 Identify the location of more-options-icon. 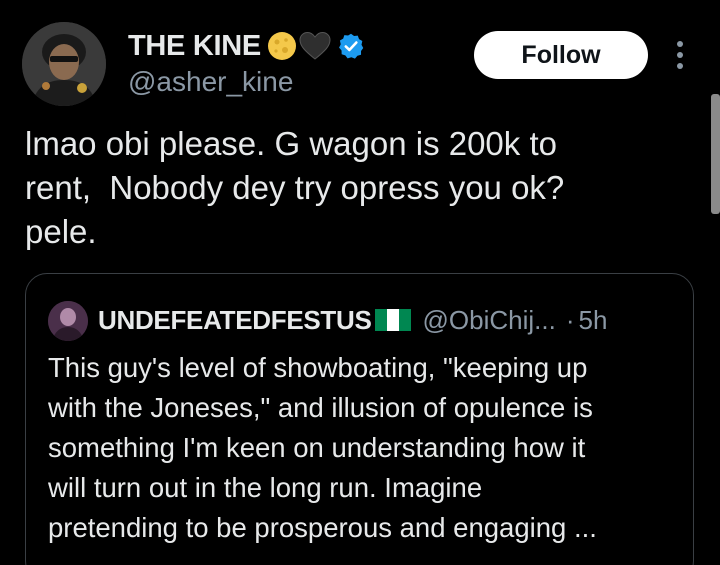
(680, 55).